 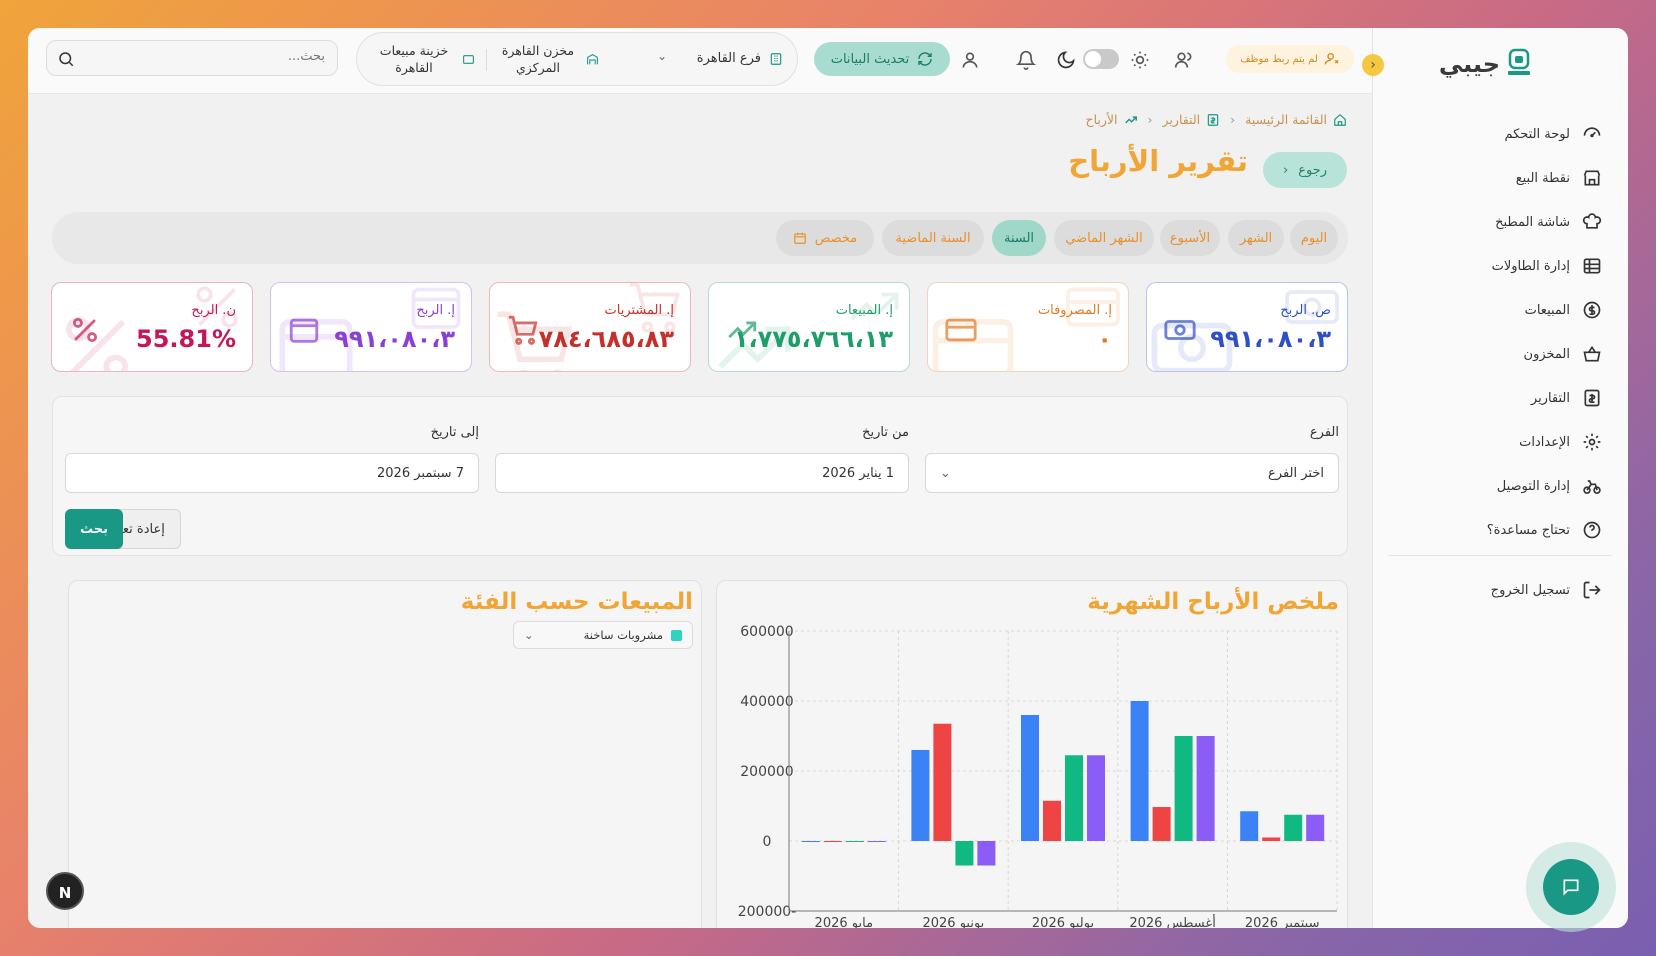 What do you see at coordinates (961, 330) in the screenshot?
I see `credit-card-icon` at bounding box center [961, 330].